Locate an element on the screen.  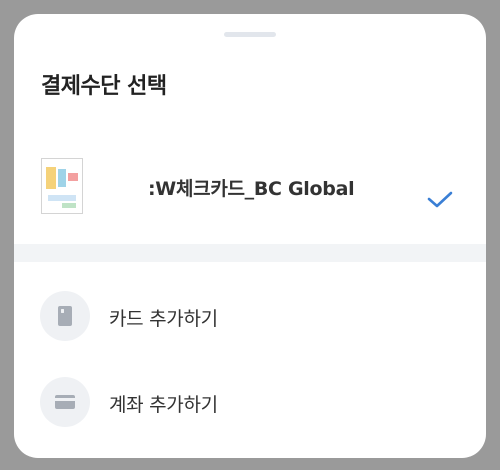
add-account-button: 계좌 추가하기 is located at coordinates (250, 406).